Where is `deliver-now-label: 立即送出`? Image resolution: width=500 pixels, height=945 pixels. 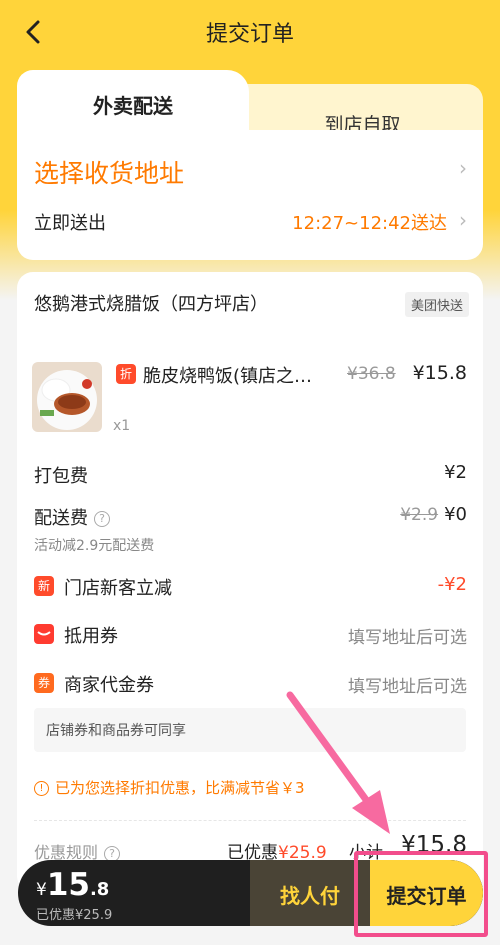 deliver-now-label: 立即送出 is located at coordinates (70, 223).